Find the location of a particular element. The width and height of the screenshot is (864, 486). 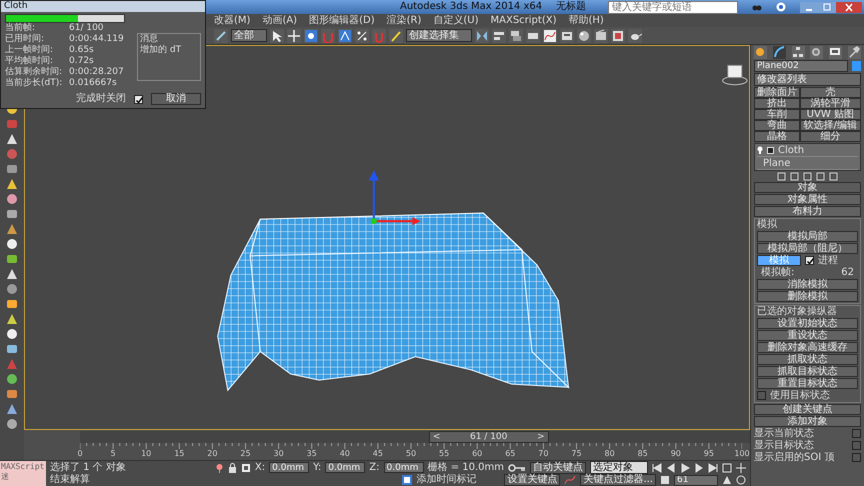

modifier-button: 车削 is located at coordinates (777, 114).